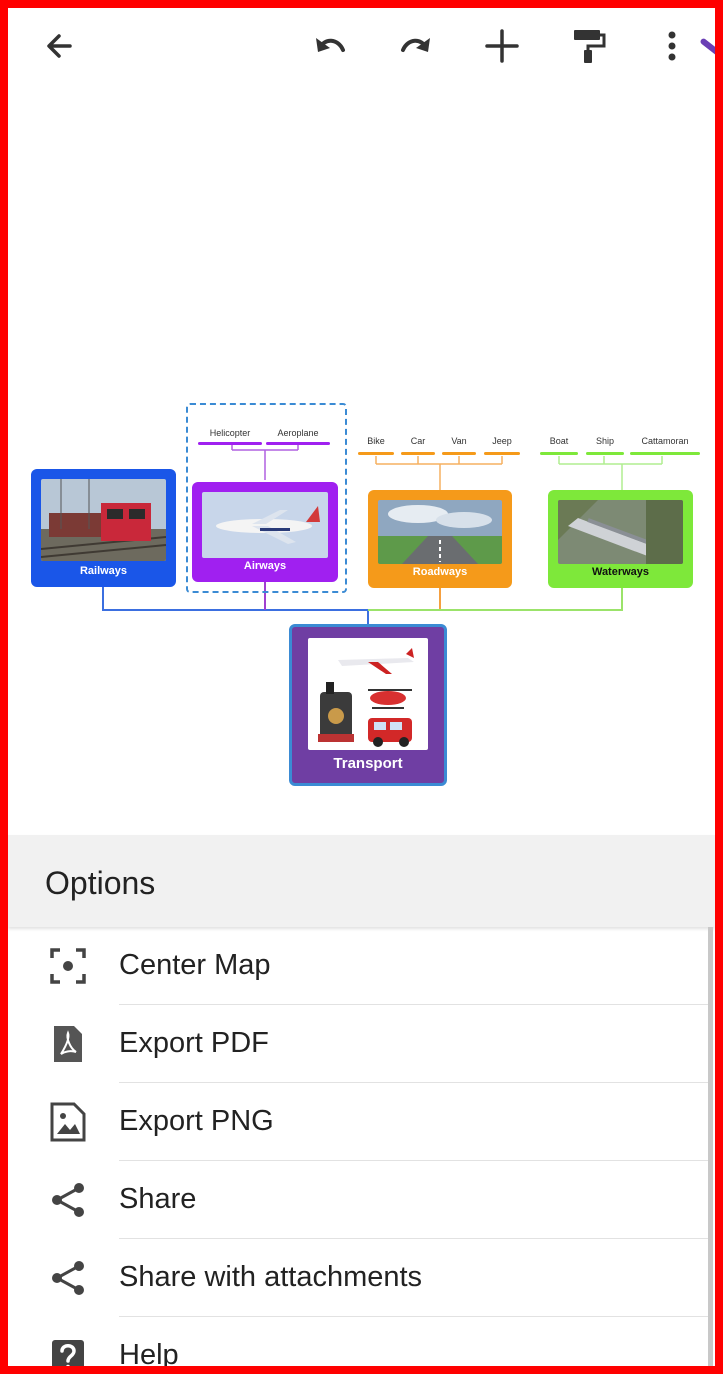  Describe the element at coordinates (368, 694) in the screenshot. I see `transport-illustration` at that location.